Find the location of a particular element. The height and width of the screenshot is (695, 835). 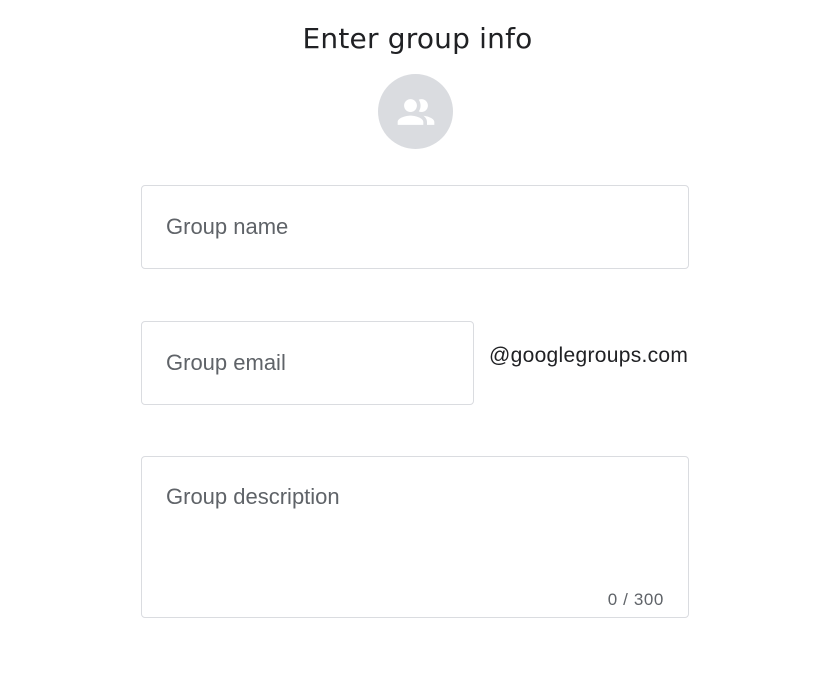

email-domain-suffix: @googlegroups.com is located at coordinates (589, 355).